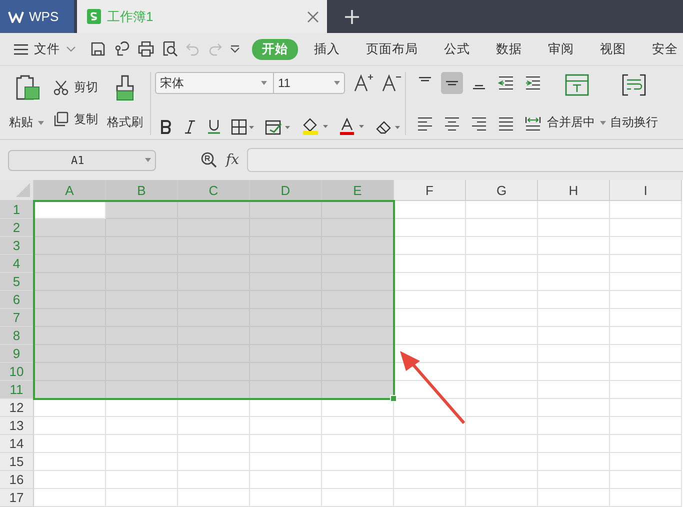 The height and width of the screenshot is (507, 683). What do you see at coordinates (98, 49) in the screenshot?
I see `save-icon` at bounding box center [98, 49].